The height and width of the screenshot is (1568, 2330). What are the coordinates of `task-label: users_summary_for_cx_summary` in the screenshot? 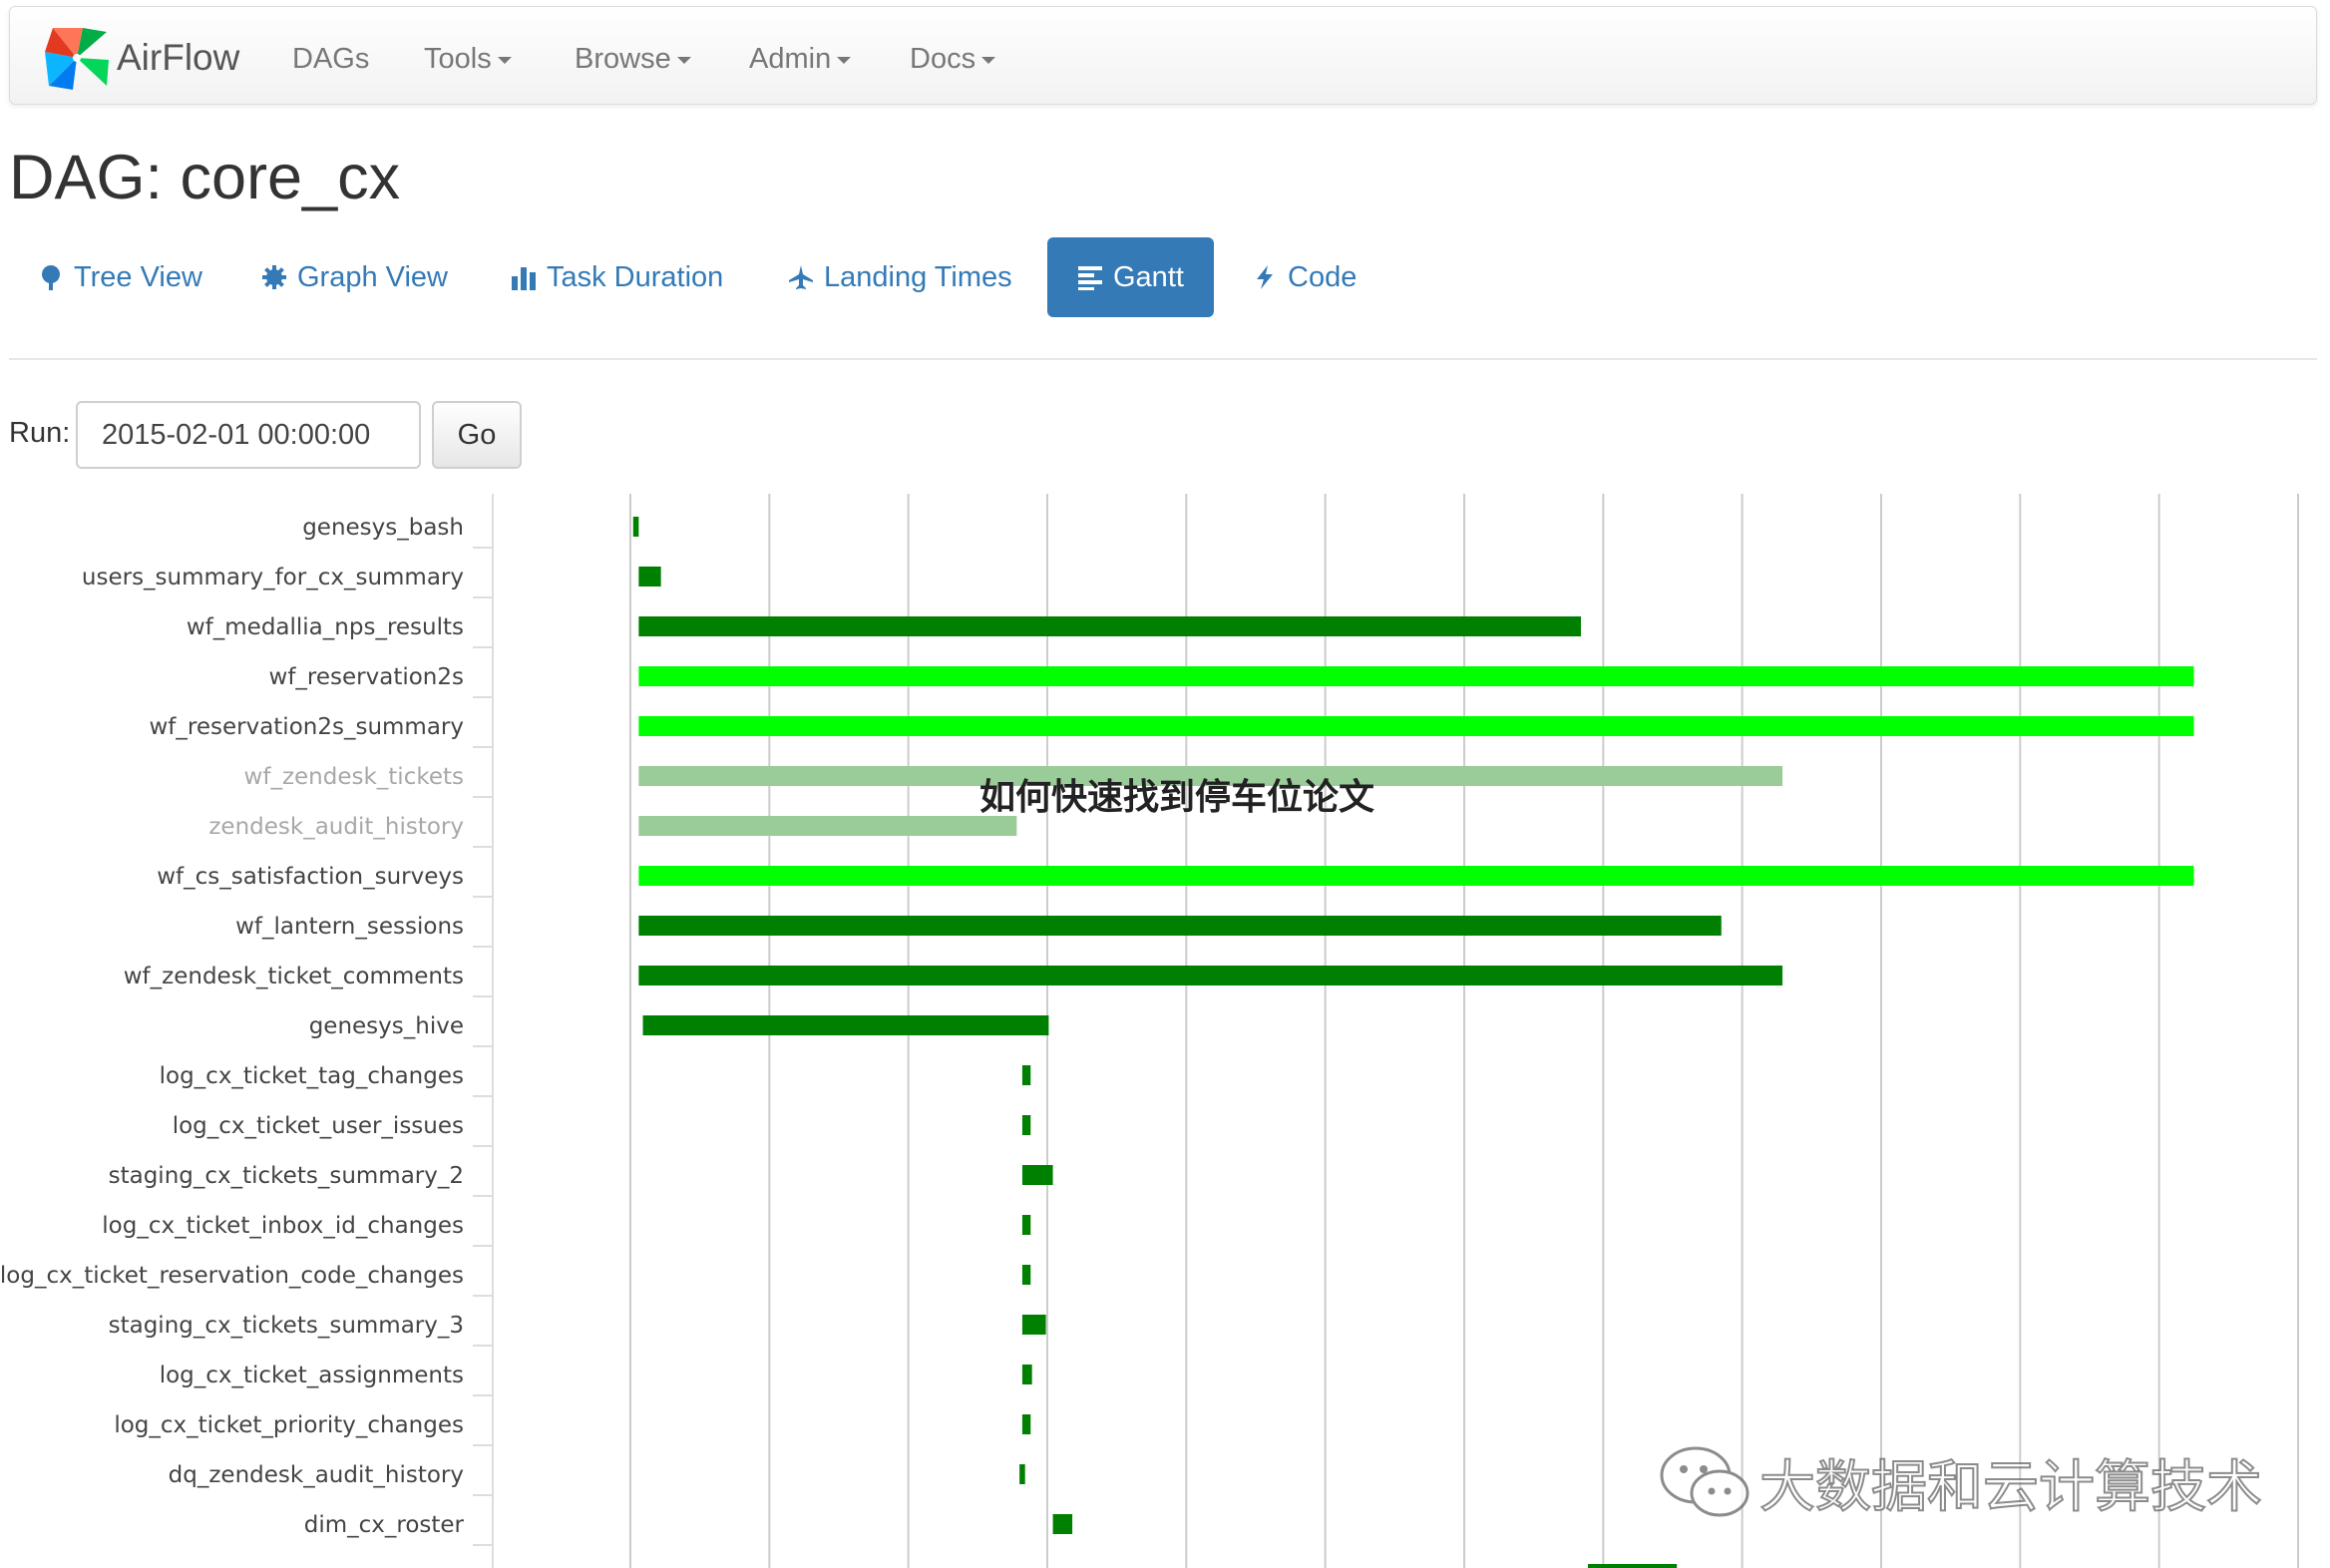 It's located at (273, 578).